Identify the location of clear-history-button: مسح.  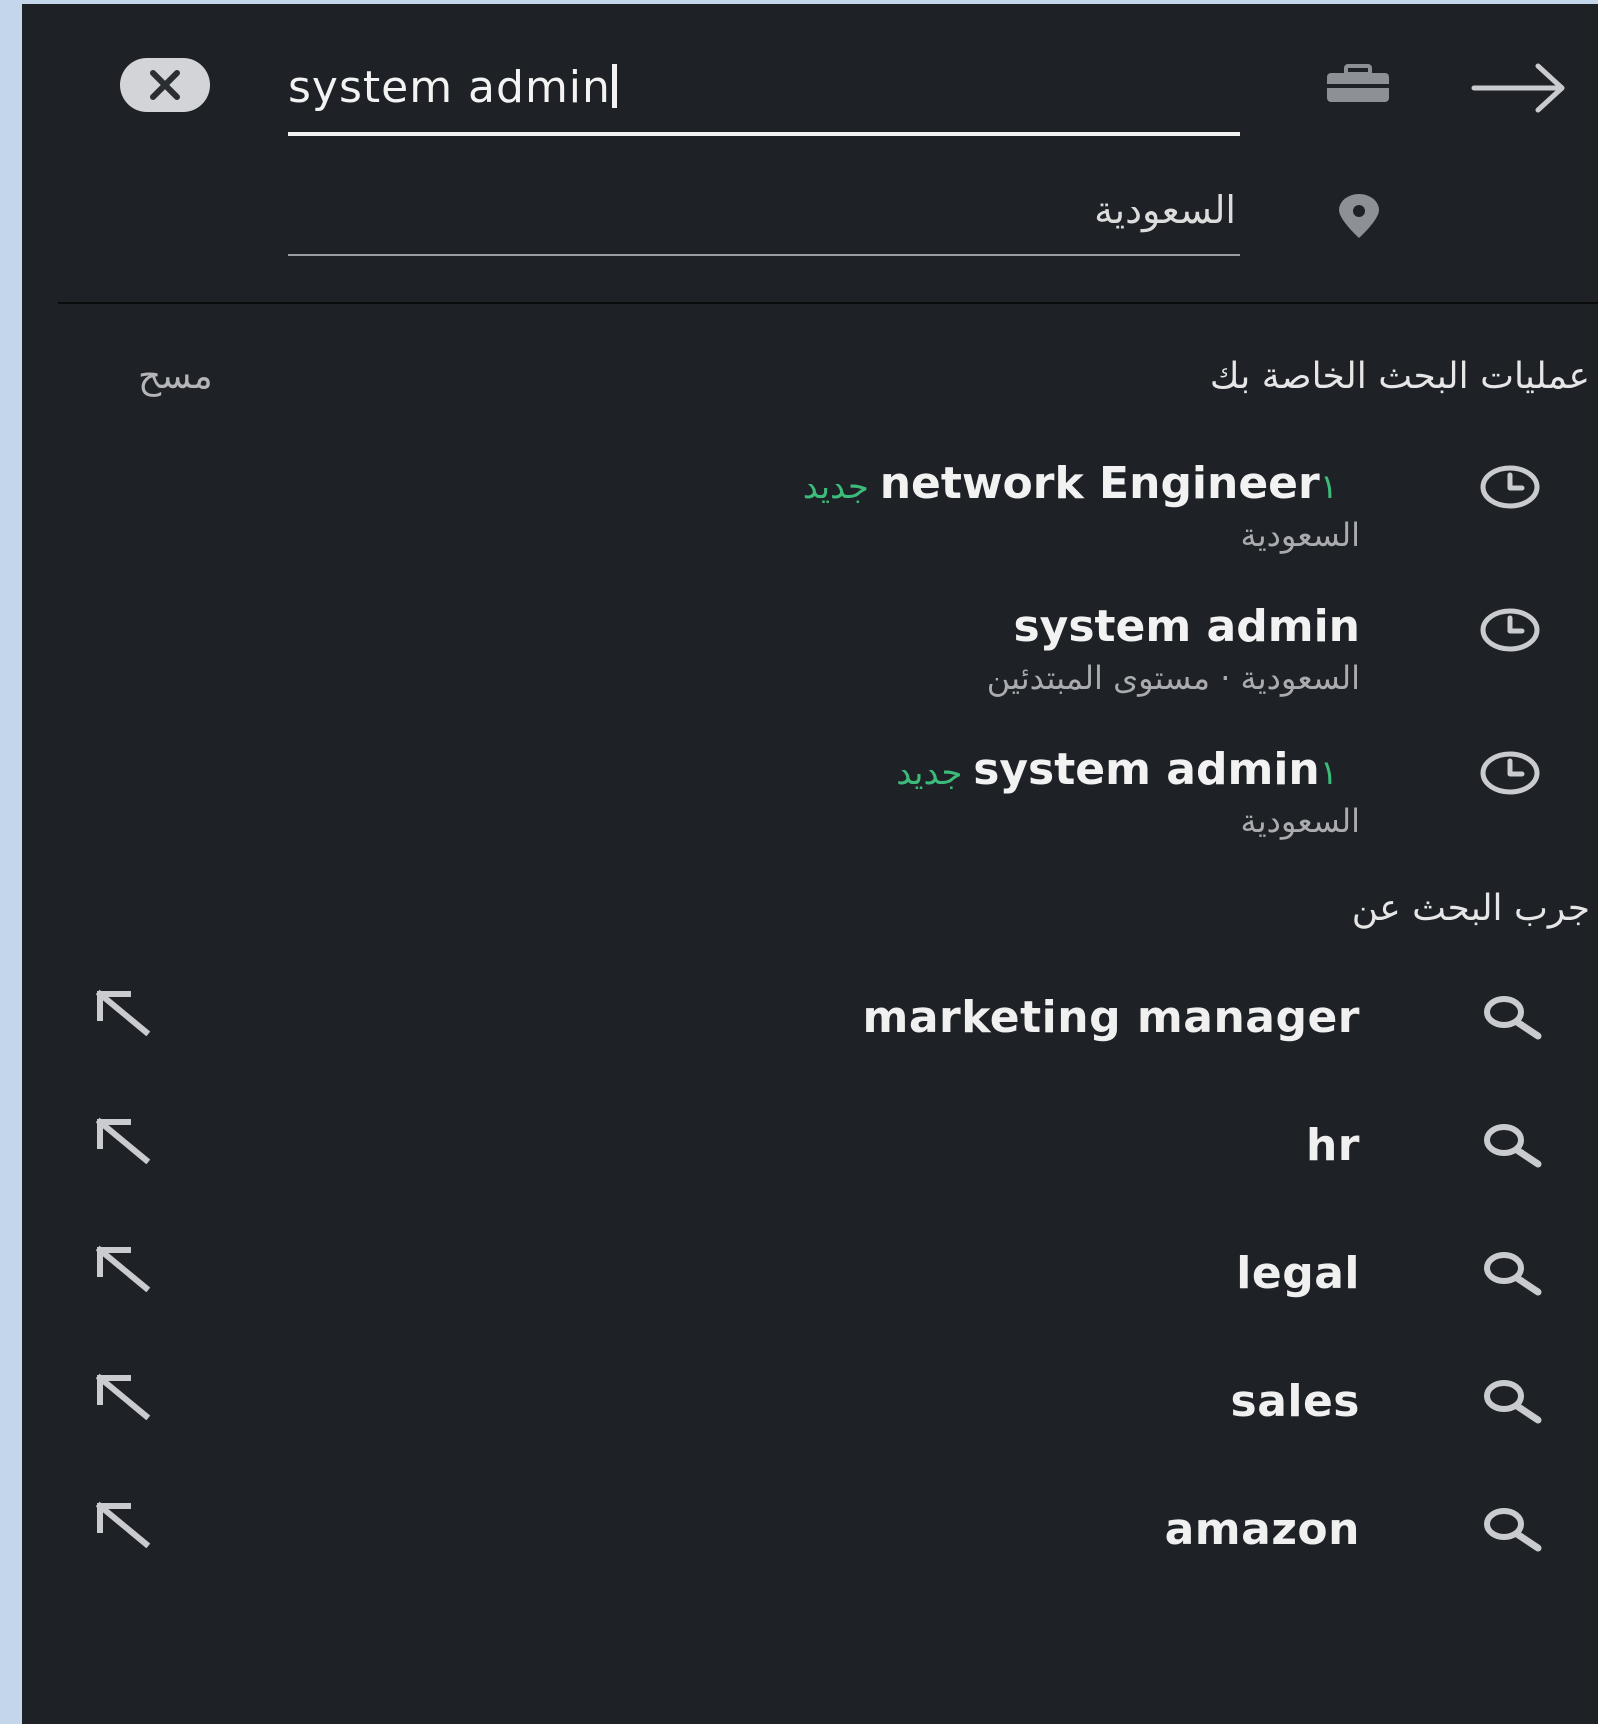
(175, 376).